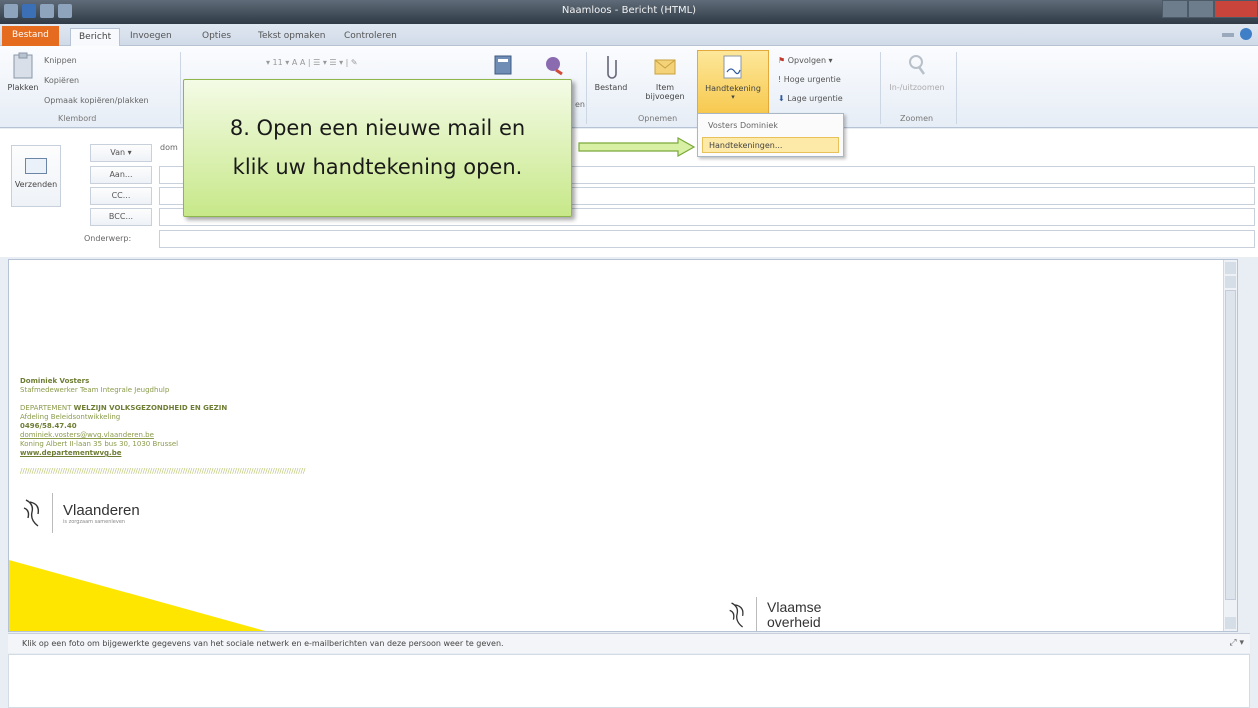 The height and width of the screenshot is (708, 1258). I want to click on zoom-group-label: Zoomen, so click(917, 118).